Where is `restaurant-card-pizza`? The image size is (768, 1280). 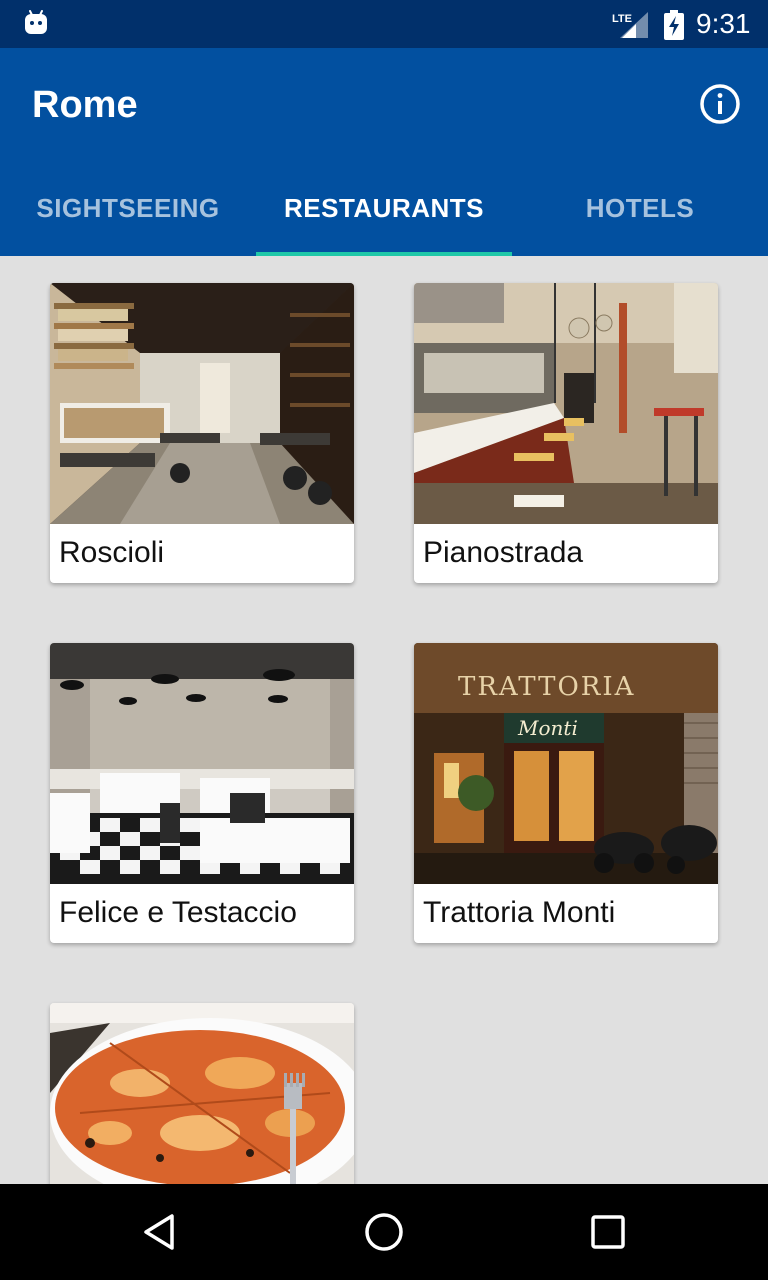 restaurant-card-pizza is located at coordinates (202, 1093).